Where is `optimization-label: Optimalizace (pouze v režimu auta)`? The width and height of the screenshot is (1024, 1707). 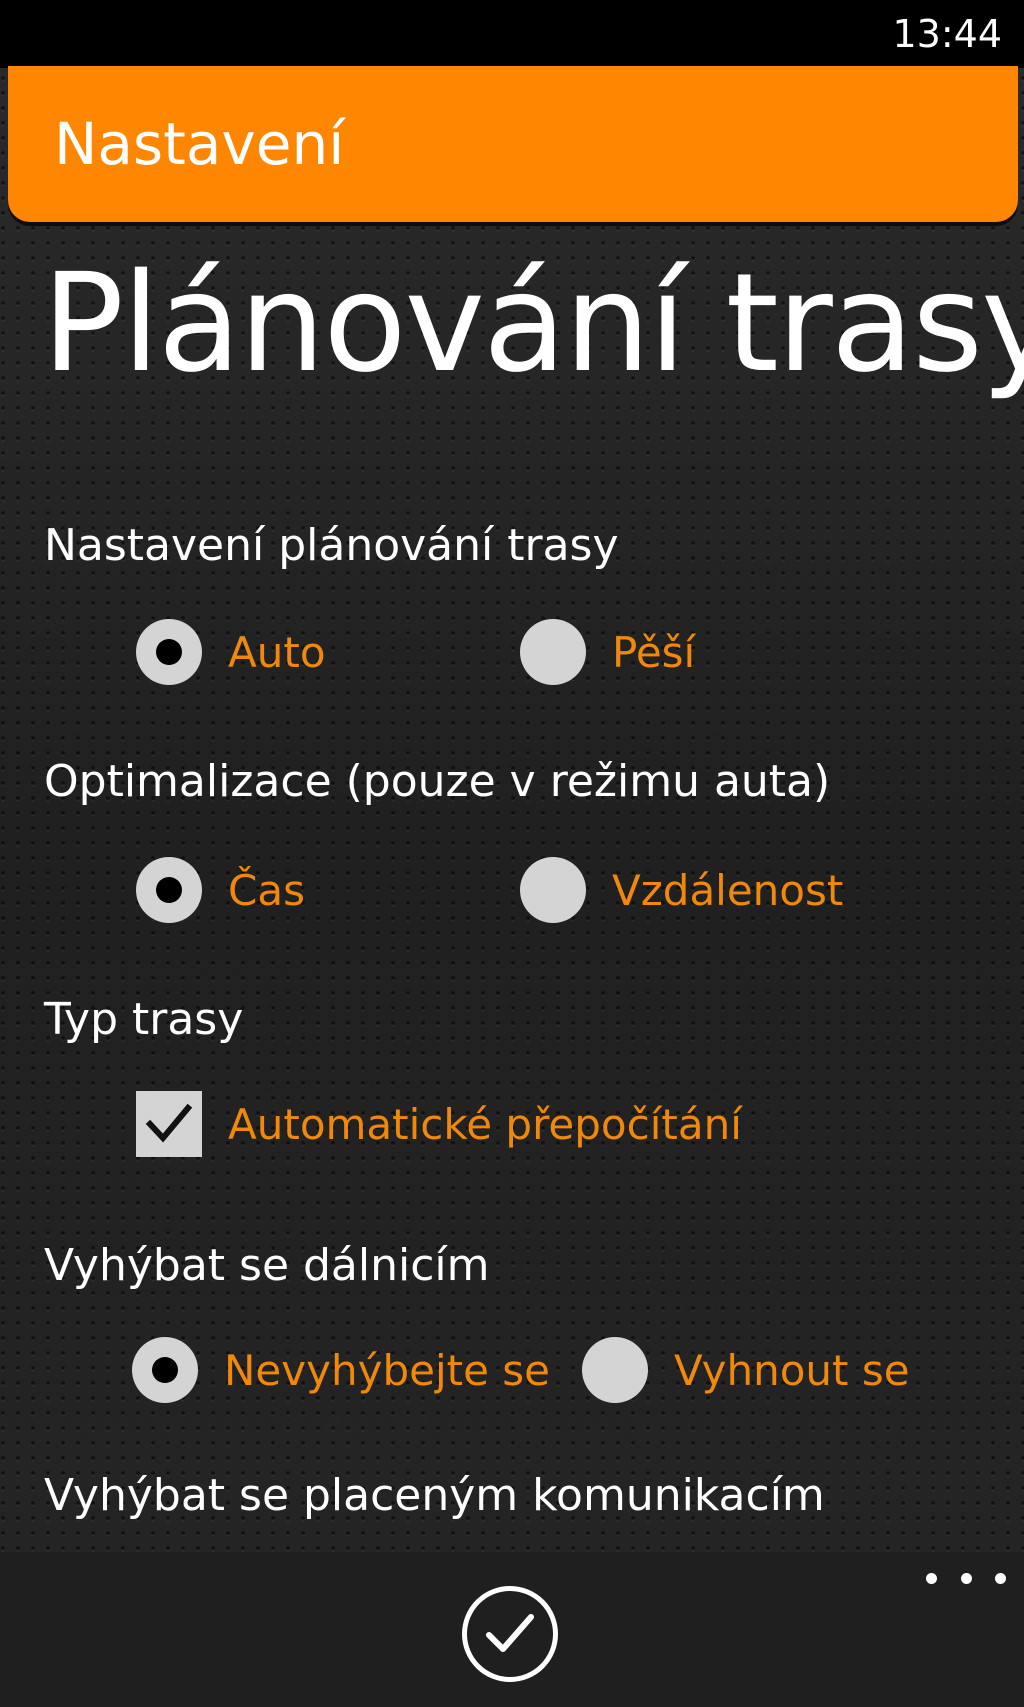
optimization-label: Optimalizace (pouze v režimu auta) is located at coordinates (437, 781).